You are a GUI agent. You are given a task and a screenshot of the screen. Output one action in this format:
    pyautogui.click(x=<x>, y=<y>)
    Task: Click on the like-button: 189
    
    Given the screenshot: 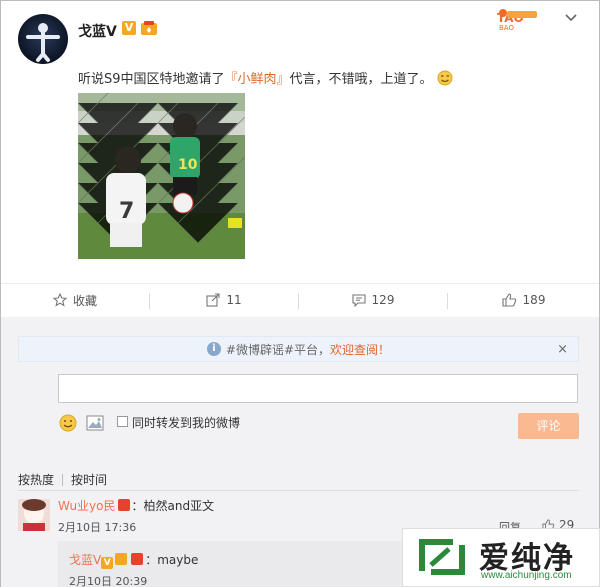 What is the action you would take?
    pyautogui.click(x=523, y=300)
    